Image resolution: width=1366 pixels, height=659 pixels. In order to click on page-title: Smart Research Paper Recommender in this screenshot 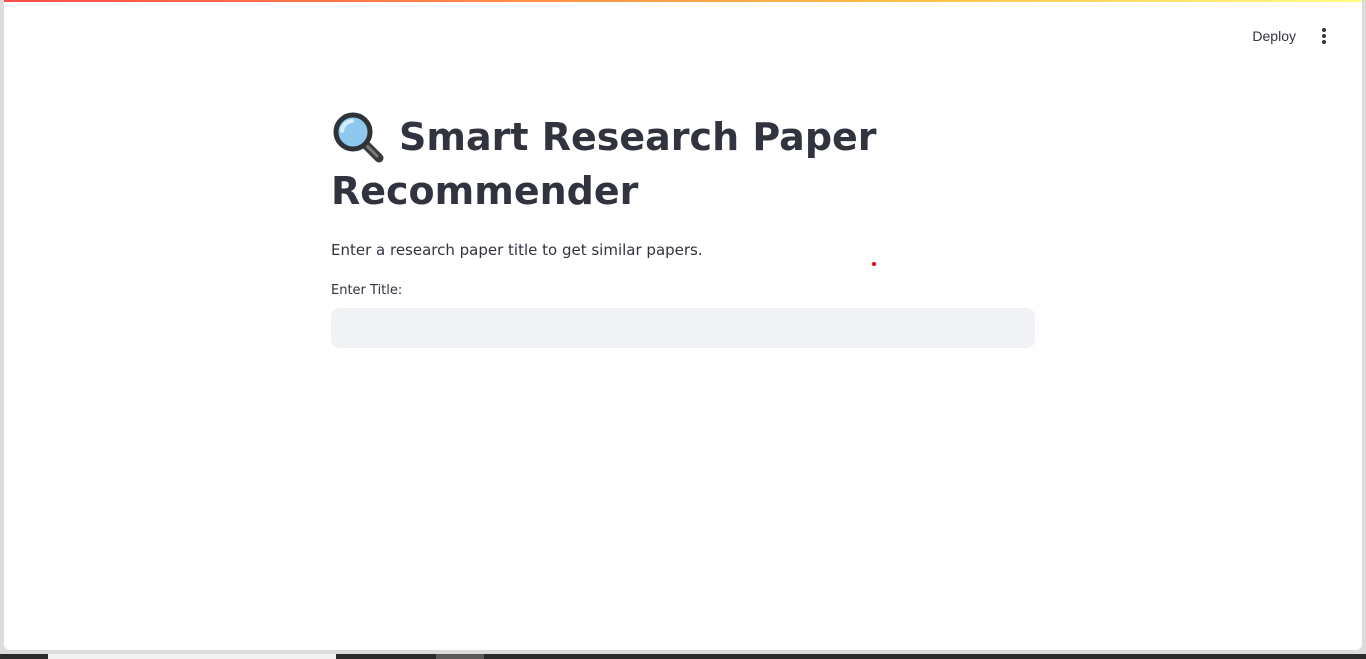, I will do `click(611, 164)`.